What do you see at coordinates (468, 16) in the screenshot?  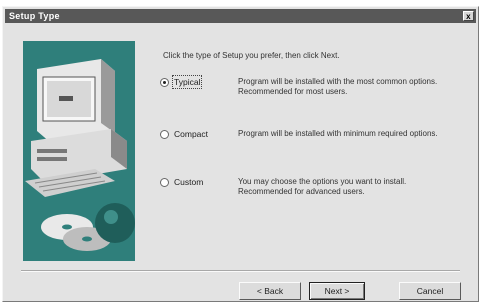 I see `close-button: x` at bounding box center [468, 16].